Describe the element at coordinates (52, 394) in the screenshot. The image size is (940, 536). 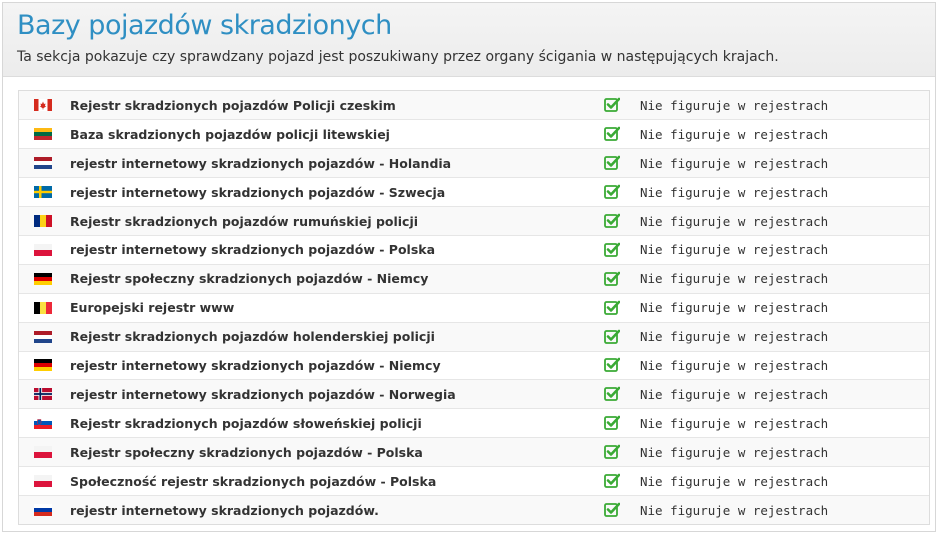
I see `norway-flag-icon` at that location.